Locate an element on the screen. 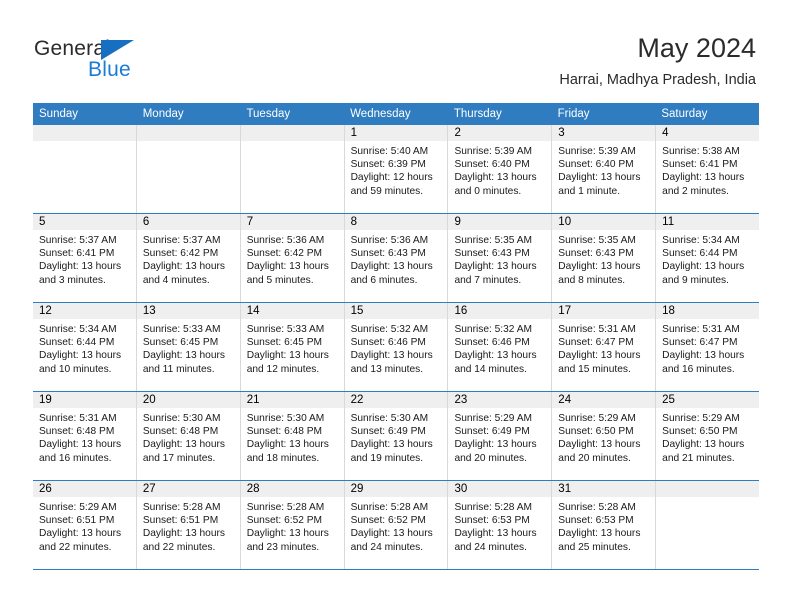 The image size is (792, 612). day-number: 8 is located at coordinates (396, 222).